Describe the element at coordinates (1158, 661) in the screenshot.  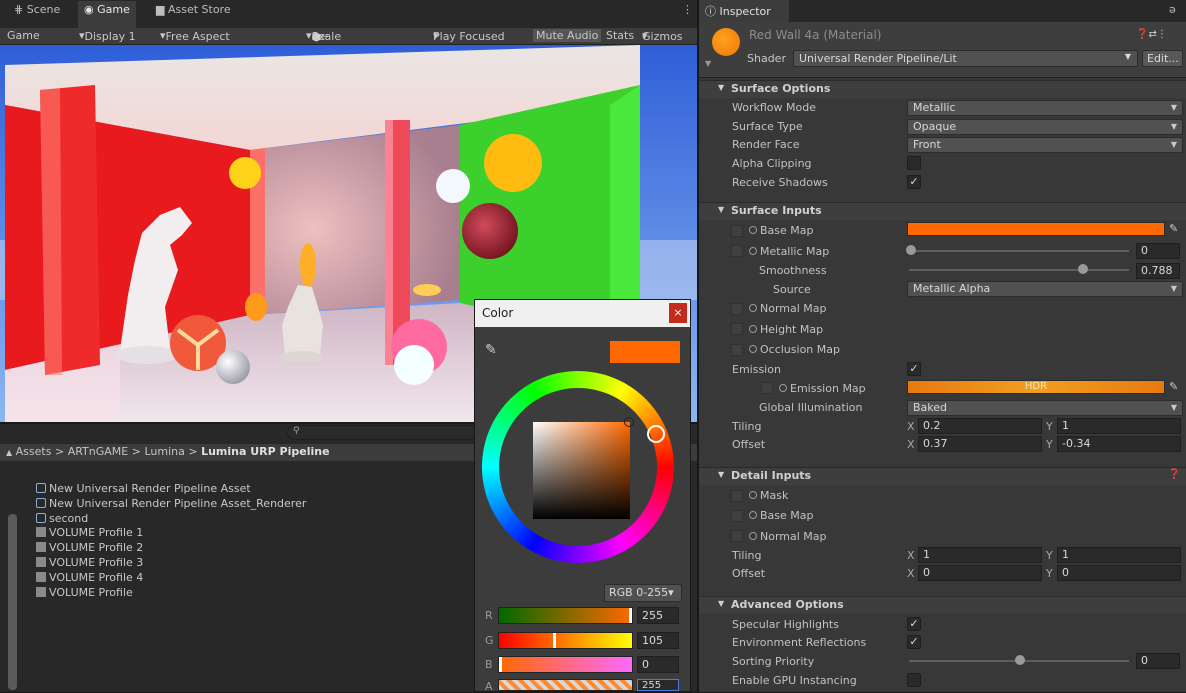
I see `sorting-priority-field: 0` at that location.